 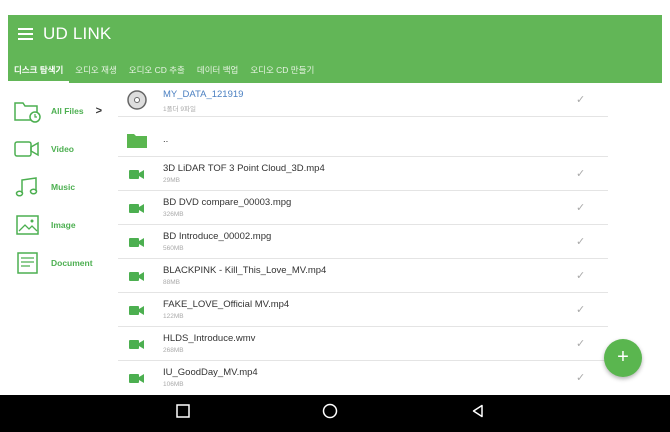 I want to click on sidebar-item-label: Music, so click(x=63, y=187).